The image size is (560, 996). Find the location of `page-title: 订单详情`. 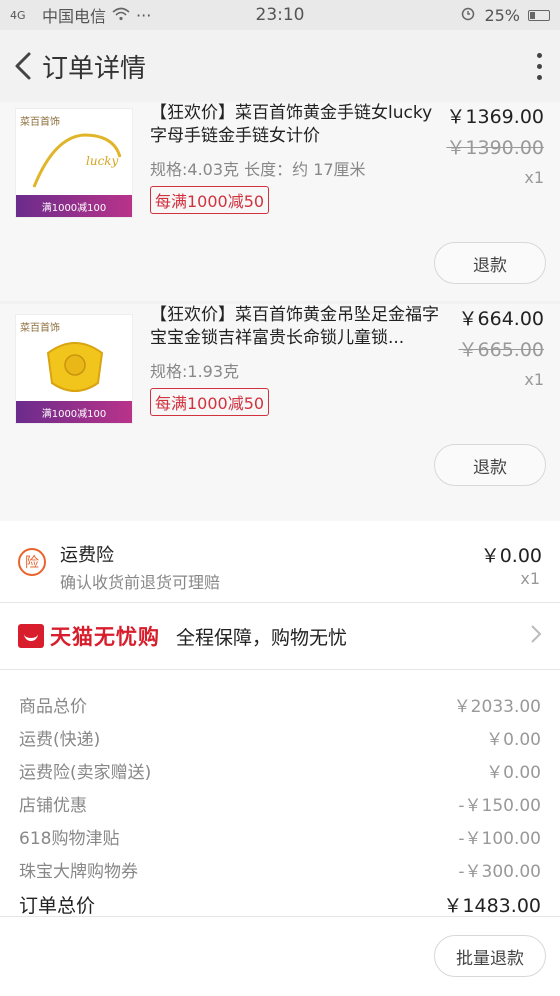

page-title: 订单详情 is located at coordinates (94, 68).